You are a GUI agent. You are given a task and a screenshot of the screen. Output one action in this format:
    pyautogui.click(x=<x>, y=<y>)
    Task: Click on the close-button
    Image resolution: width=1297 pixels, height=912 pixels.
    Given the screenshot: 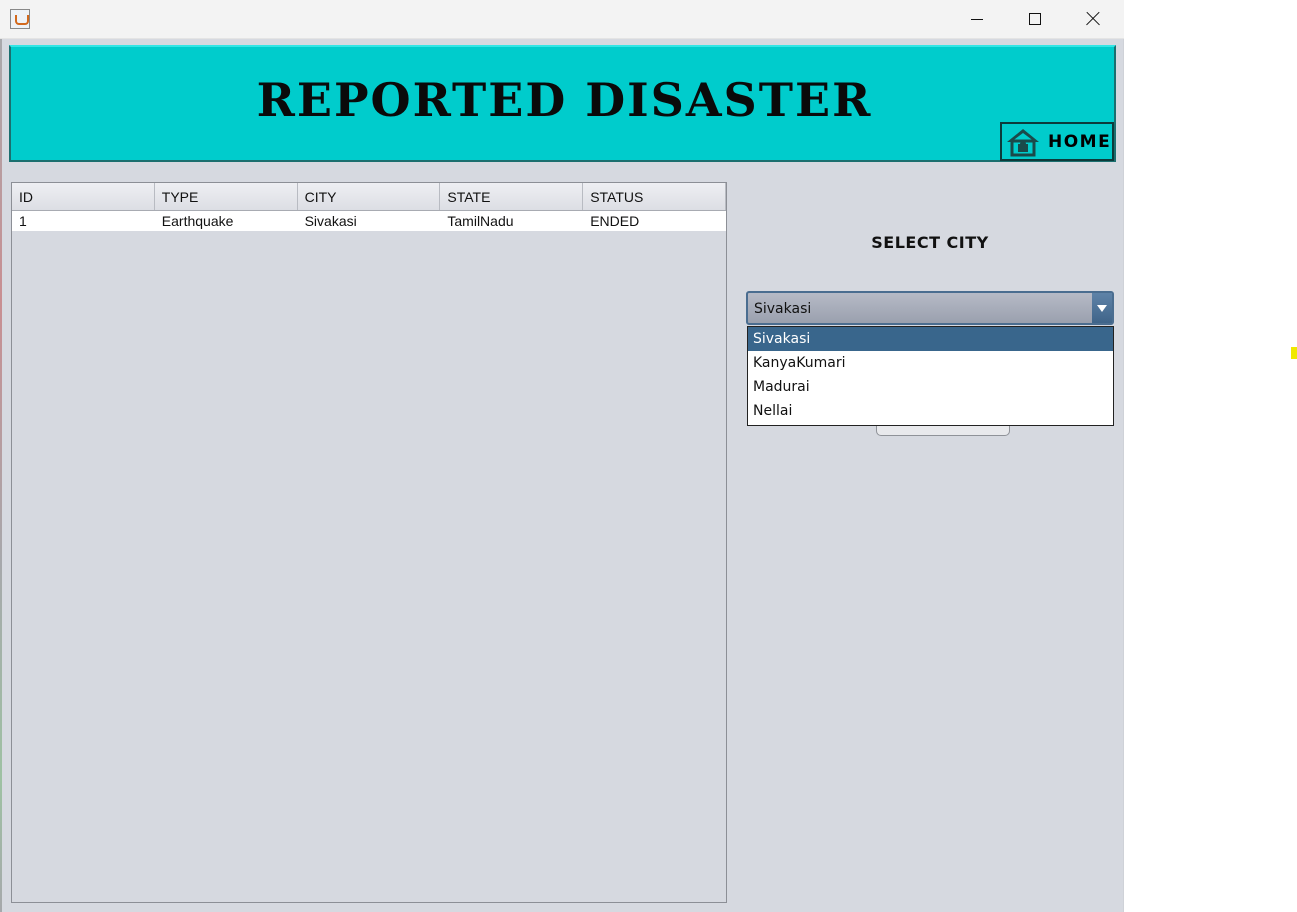 What is the action you would take?
    pyautogui.click(x=1093, y=19)
    